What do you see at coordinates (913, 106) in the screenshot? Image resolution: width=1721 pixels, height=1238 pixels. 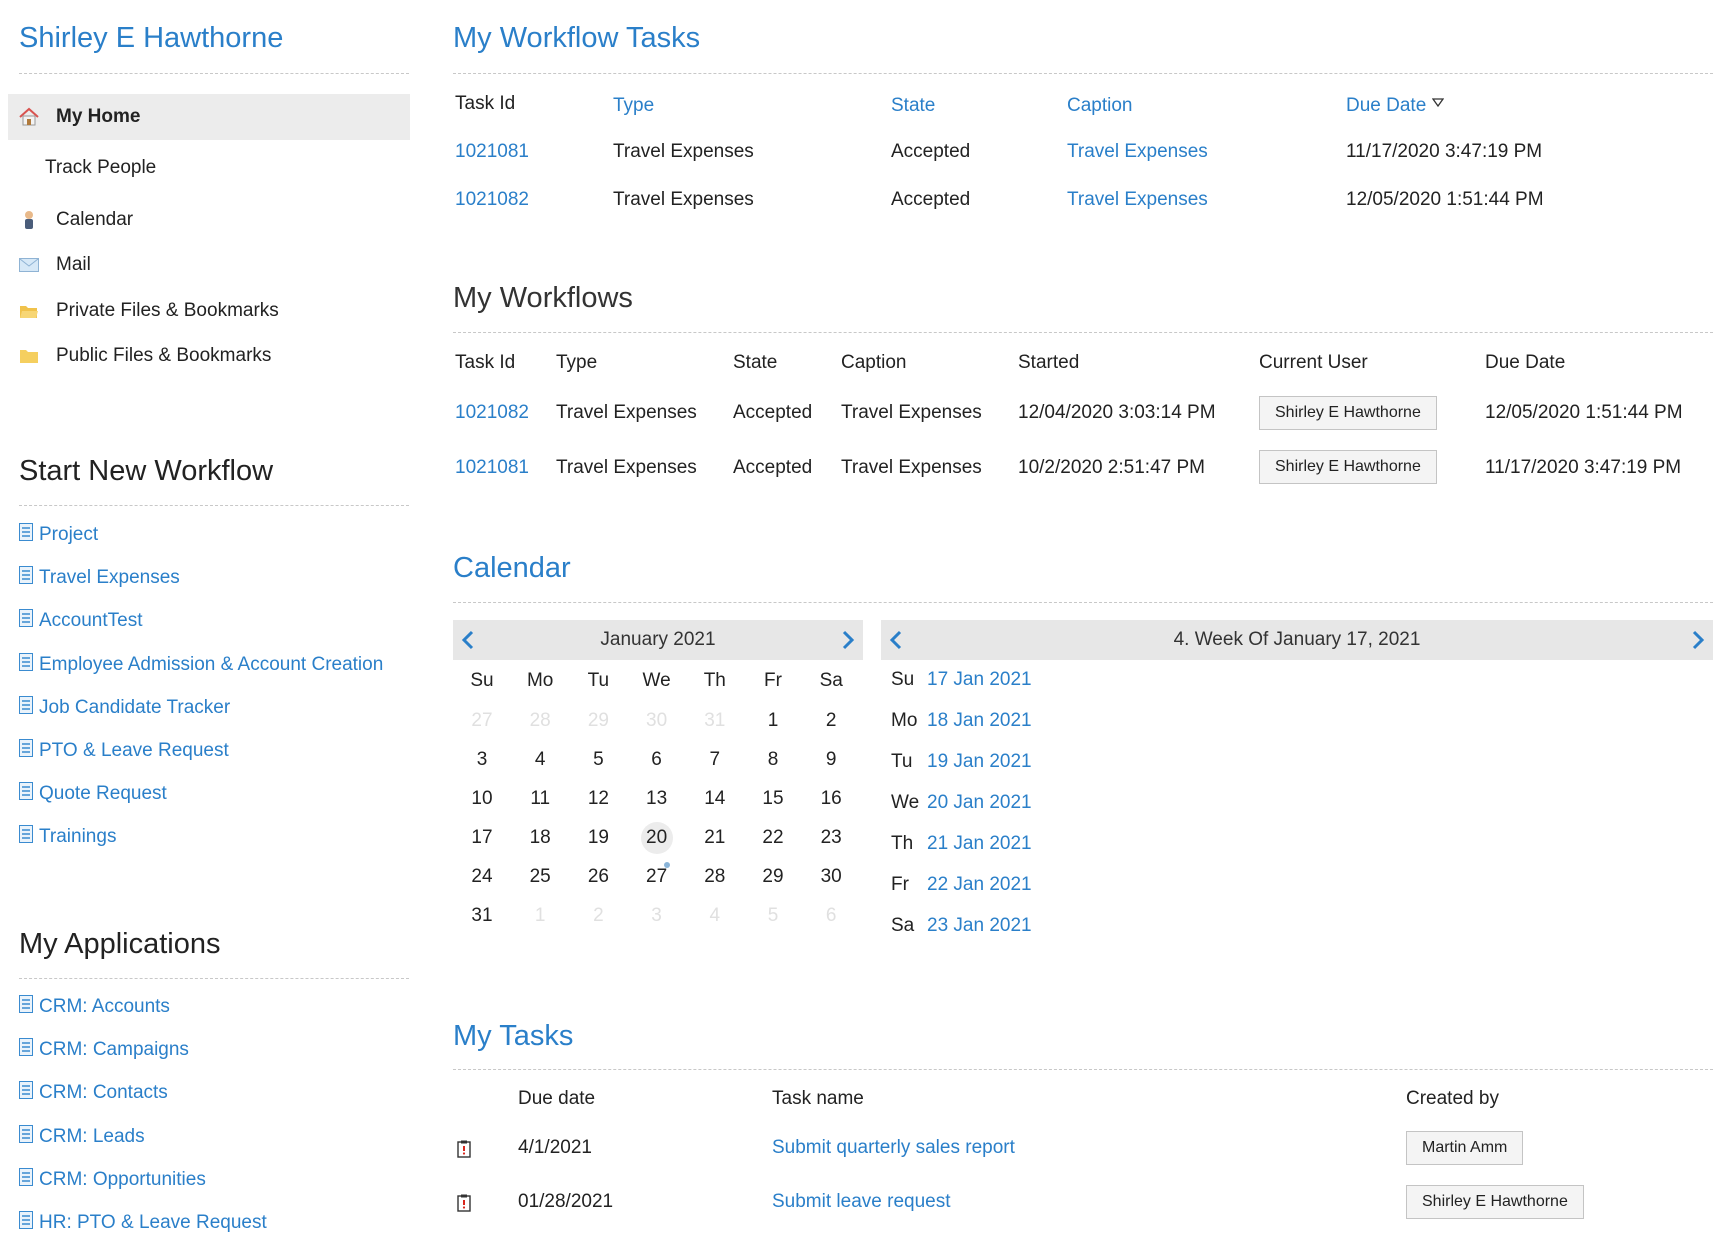 I see `col-header-state: State` at bounding box center [913, 106].